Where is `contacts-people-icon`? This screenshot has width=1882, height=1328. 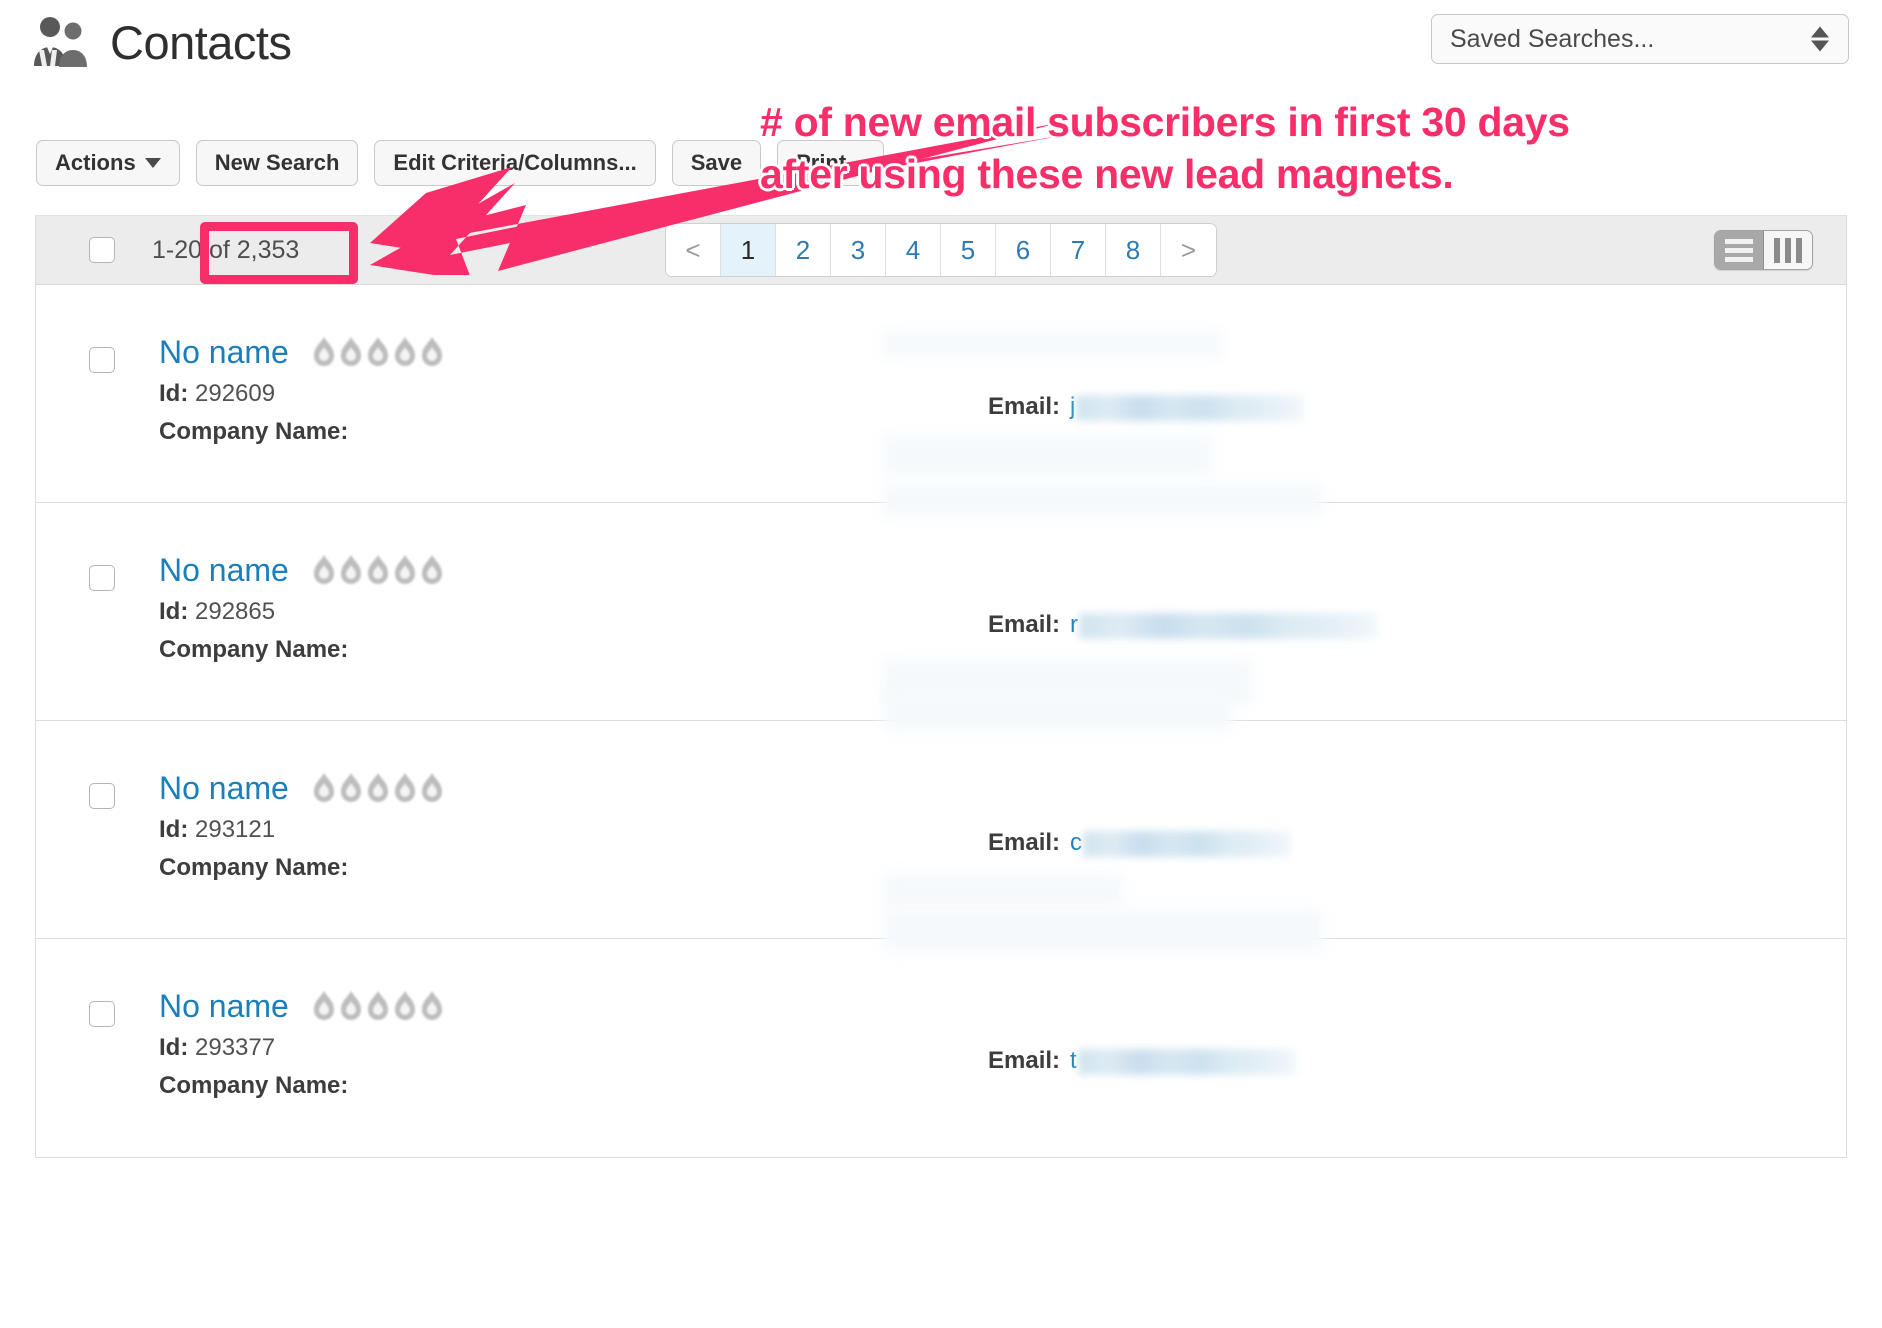 contacts-people-icon is located at coordinates (61, 42).